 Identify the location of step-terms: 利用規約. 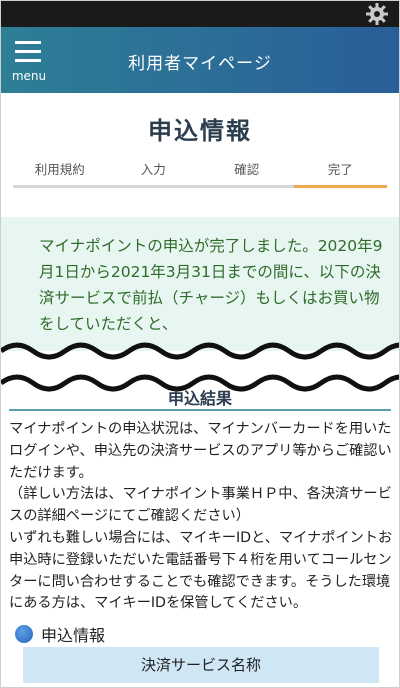
(60, 174).